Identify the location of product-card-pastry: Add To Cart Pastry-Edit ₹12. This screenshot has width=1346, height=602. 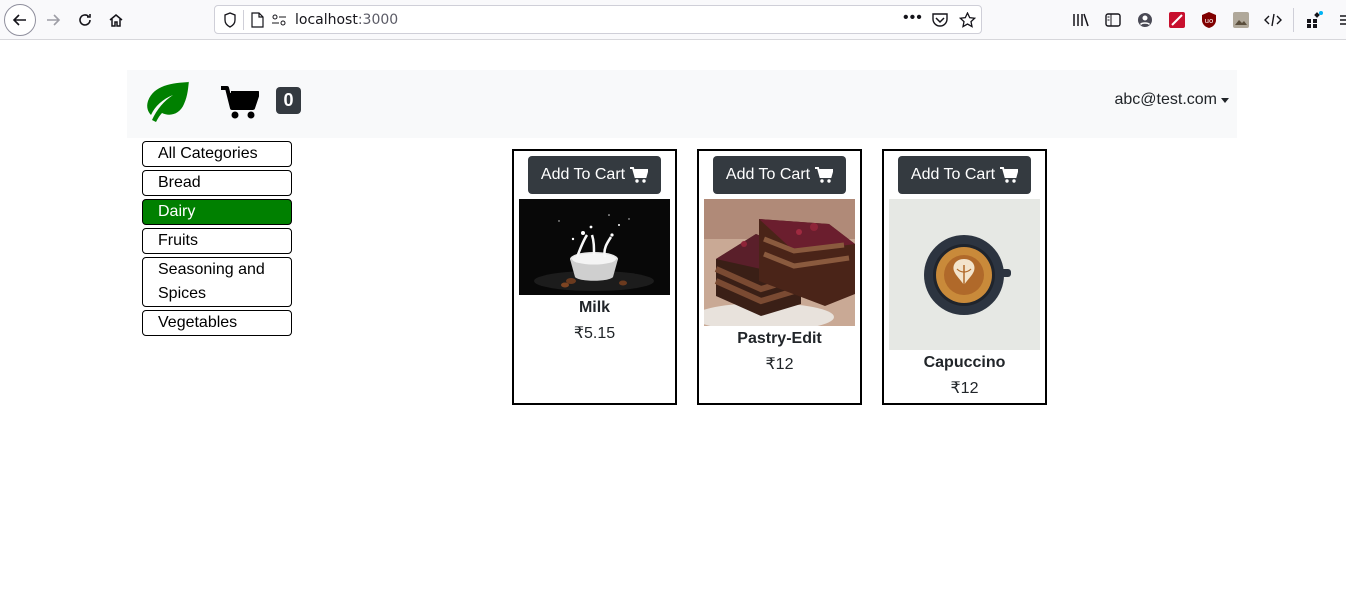
(779, 277).